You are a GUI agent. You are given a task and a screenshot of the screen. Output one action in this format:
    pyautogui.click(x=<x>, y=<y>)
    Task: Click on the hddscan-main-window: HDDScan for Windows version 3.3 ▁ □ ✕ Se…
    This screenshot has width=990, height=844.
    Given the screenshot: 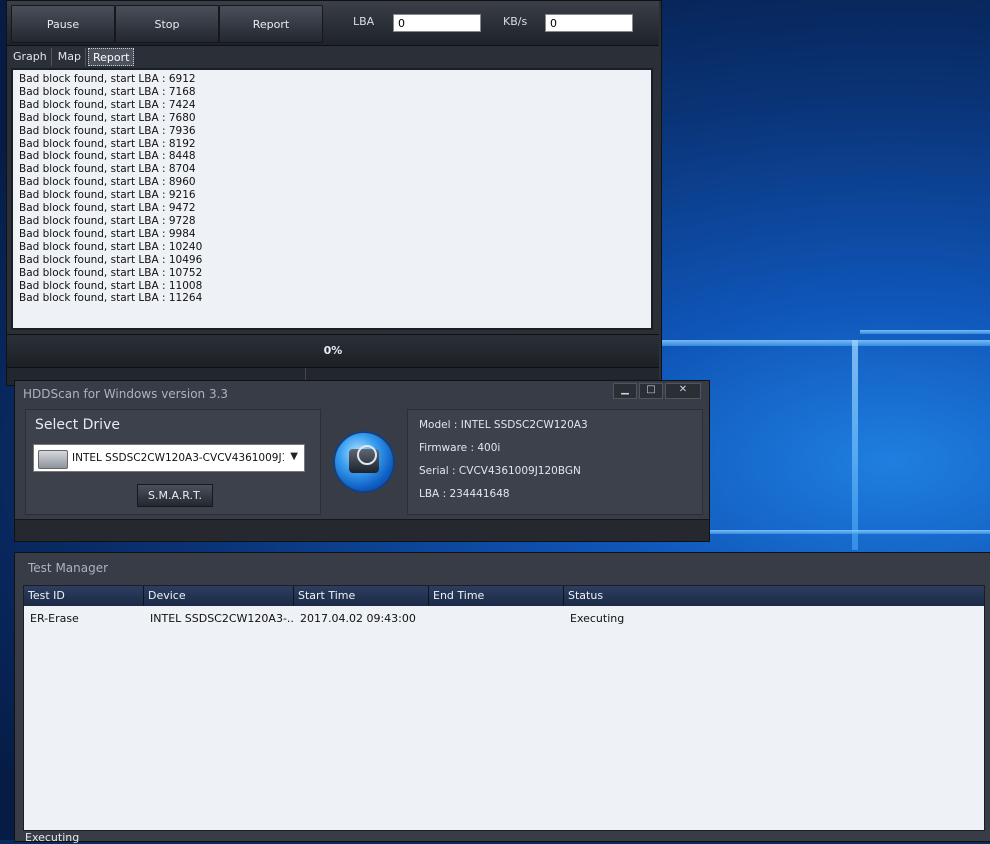 What is the action you would take?
    pyautogui.click(x=362, y=461)
    